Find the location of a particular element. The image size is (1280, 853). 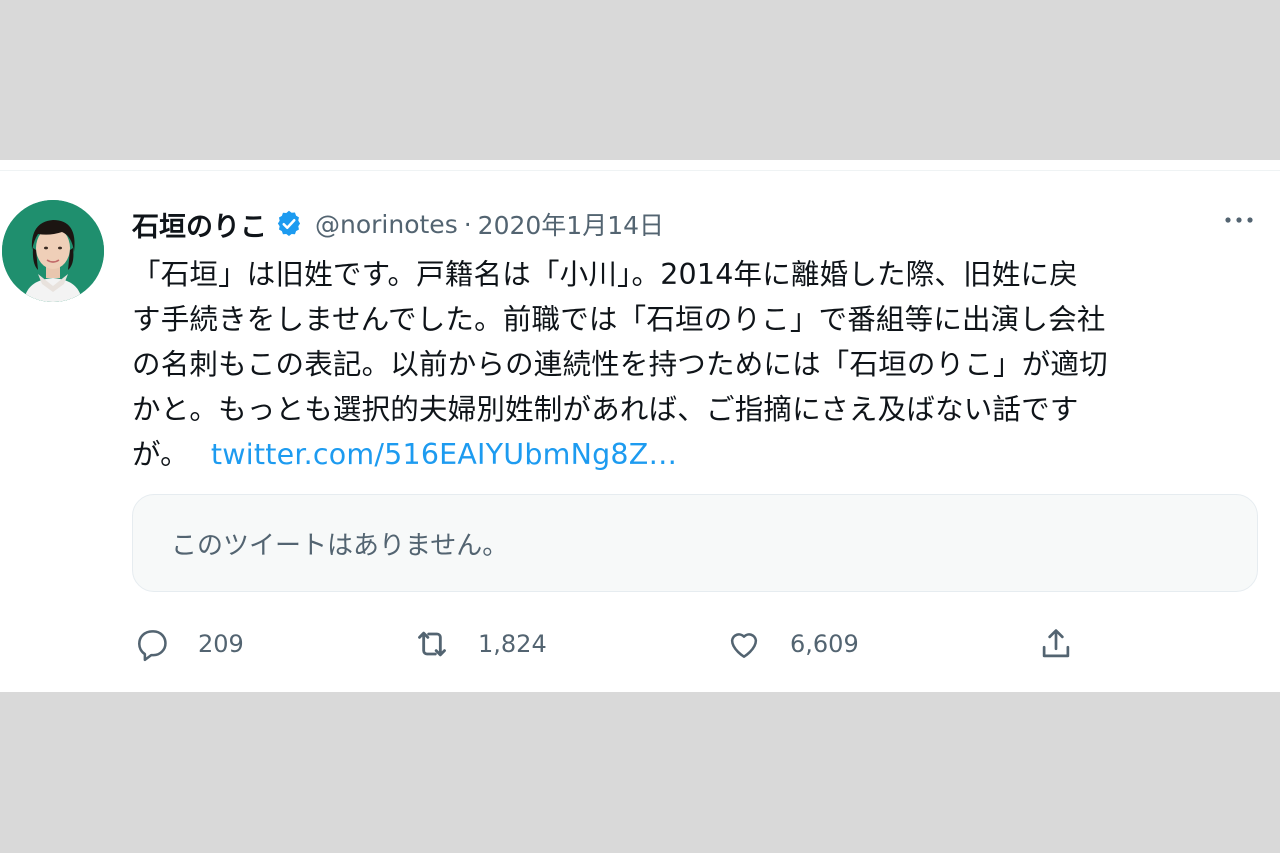

tweet-text-line: 「石垣」は旧姓です。戸籍名は「小川」。2014年に離婚した際、旧姓に戻 is located at coordinates (605, 274).